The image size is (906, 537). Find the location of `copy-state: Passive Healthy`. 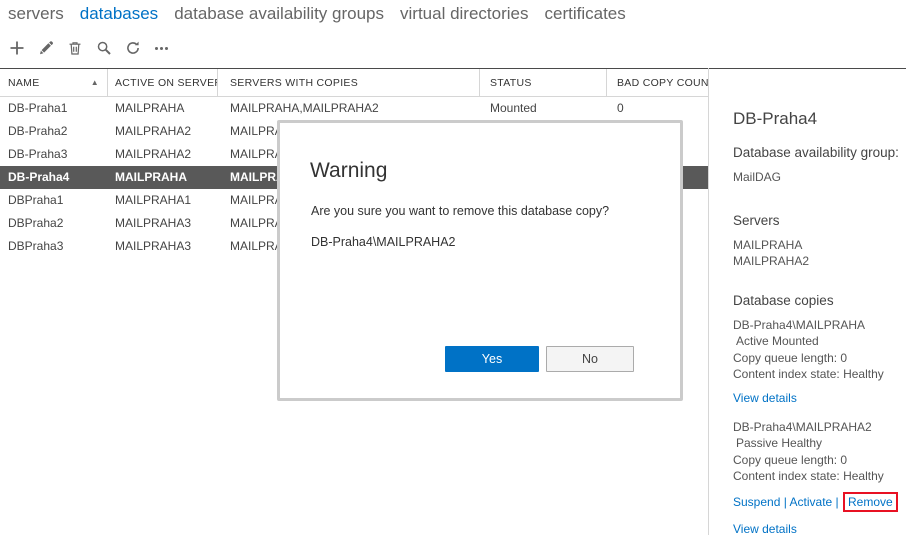

copy-state: Passive Healthy is located at coordinates (779, 443).